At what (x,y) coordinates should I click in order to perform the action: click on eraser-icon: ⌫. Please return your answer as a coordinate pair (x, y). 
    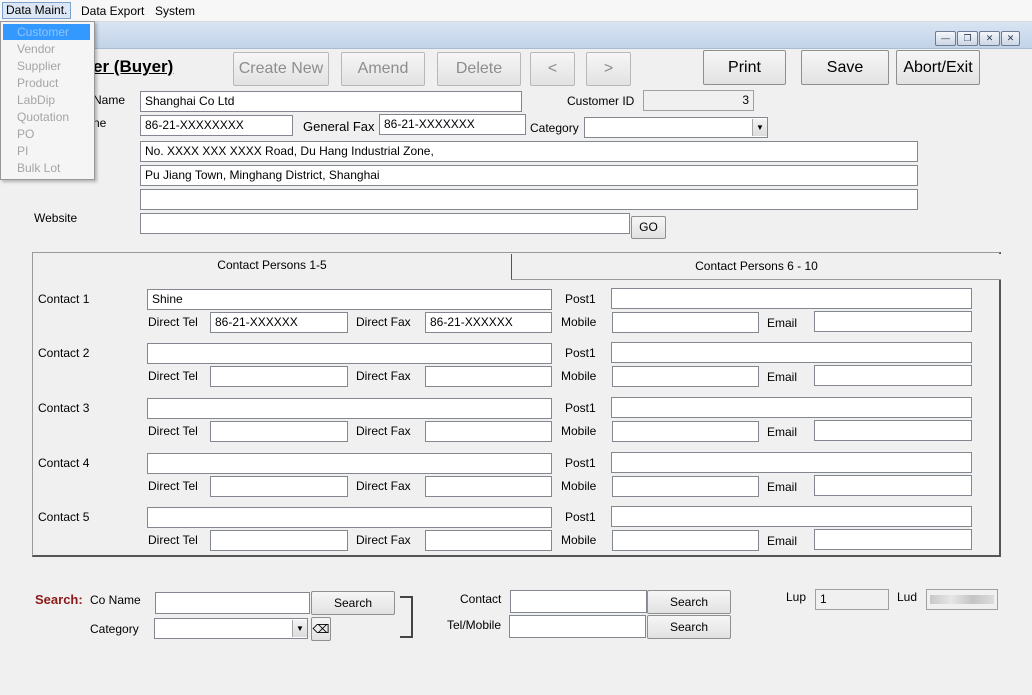
    Looking at the image, I should click on (321, 629).